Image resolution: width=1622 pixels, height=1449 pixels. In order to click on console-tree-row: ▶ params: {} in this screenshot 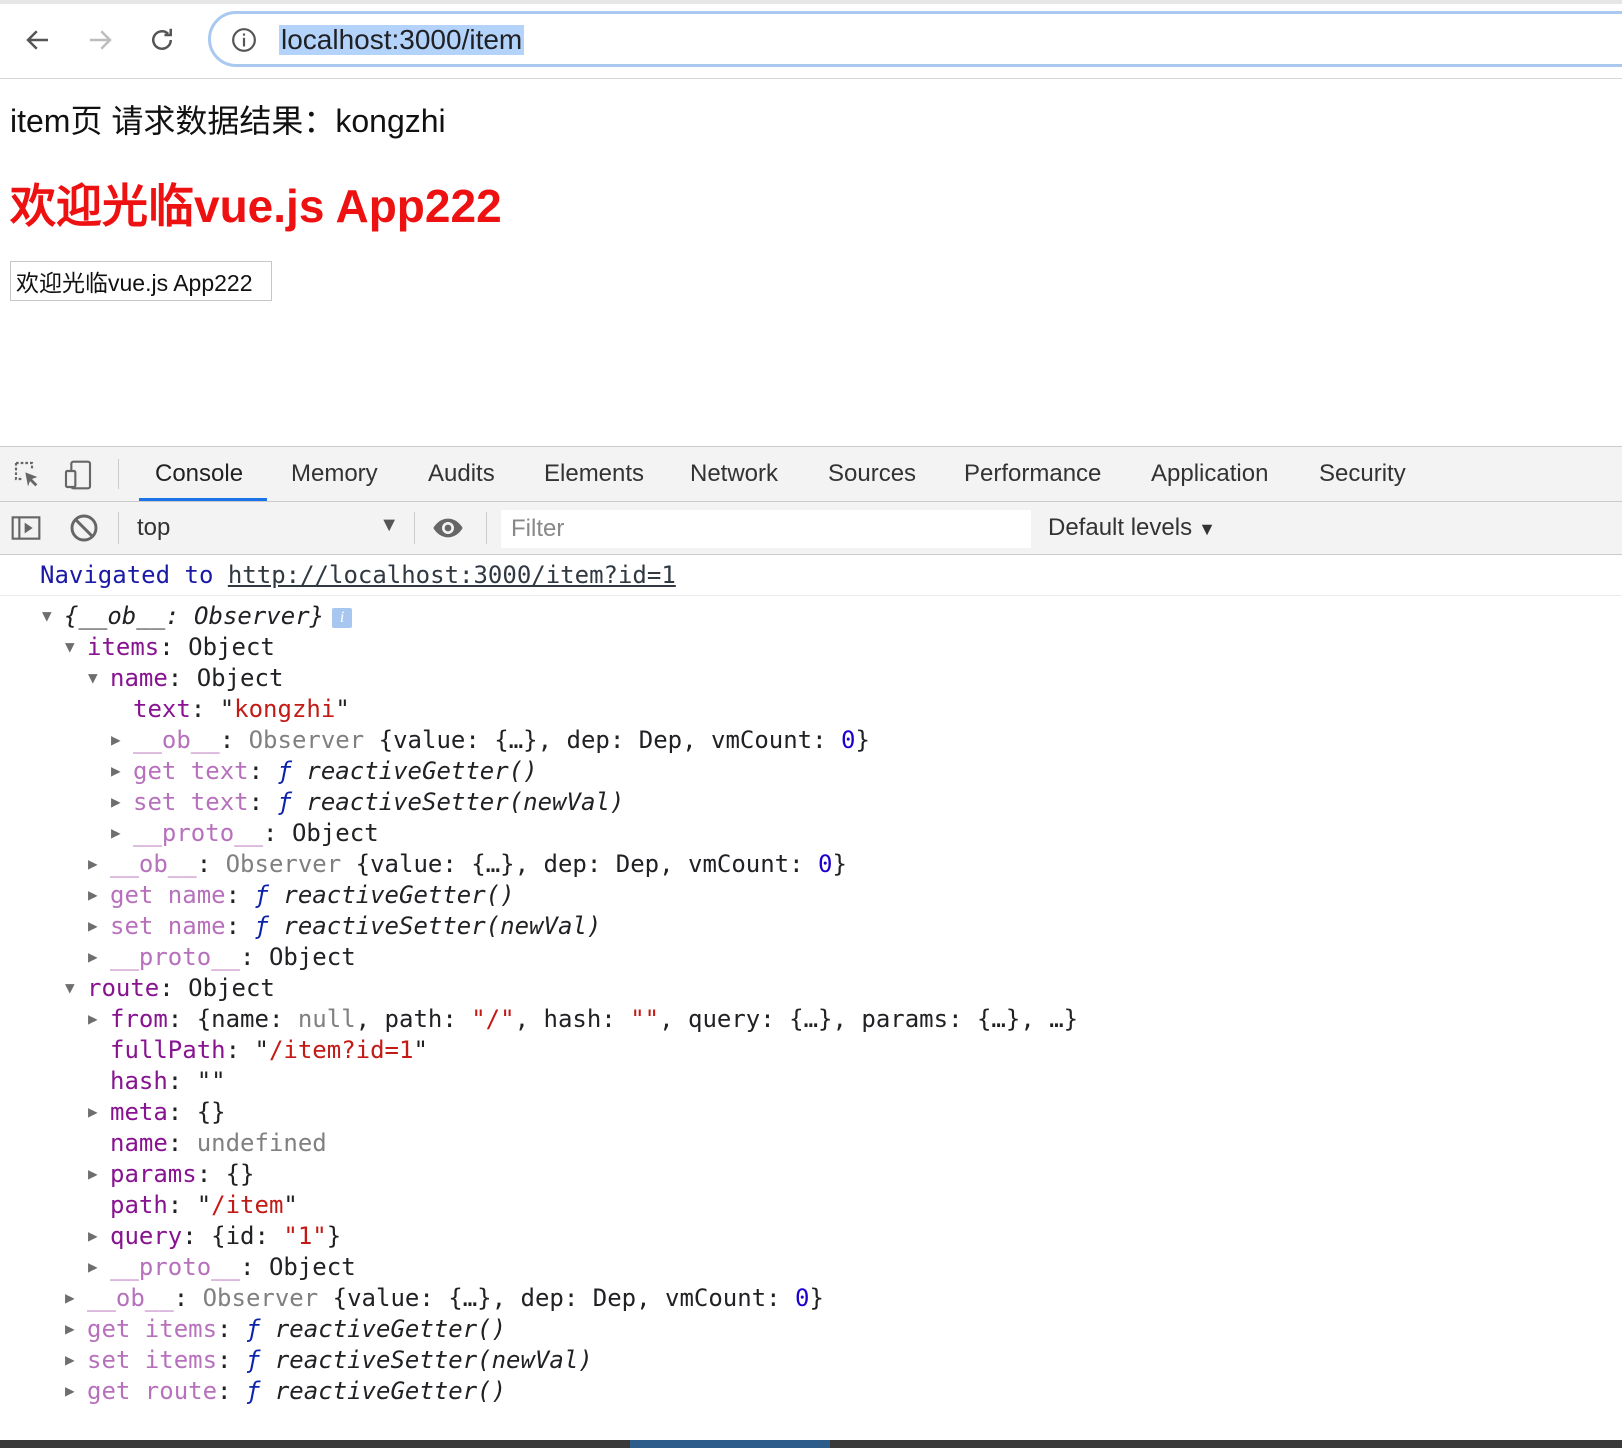, I will do `click(171, 1174)`.